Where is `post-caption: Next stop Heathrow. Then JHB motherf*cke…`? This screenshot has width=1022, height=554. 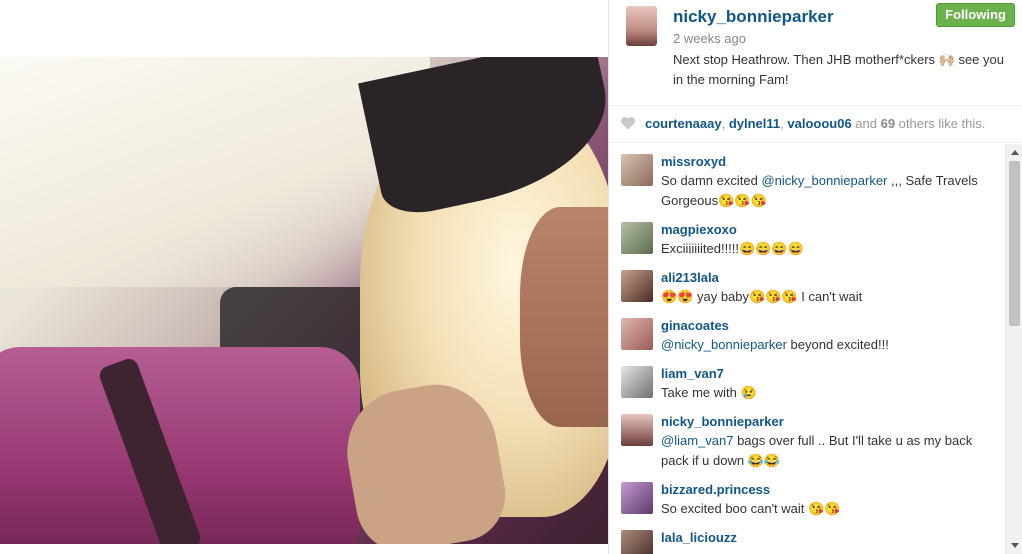
post-caption: Next stop Heathrow. Then JHB motherf*cke… is located at coordinates (838, 69).